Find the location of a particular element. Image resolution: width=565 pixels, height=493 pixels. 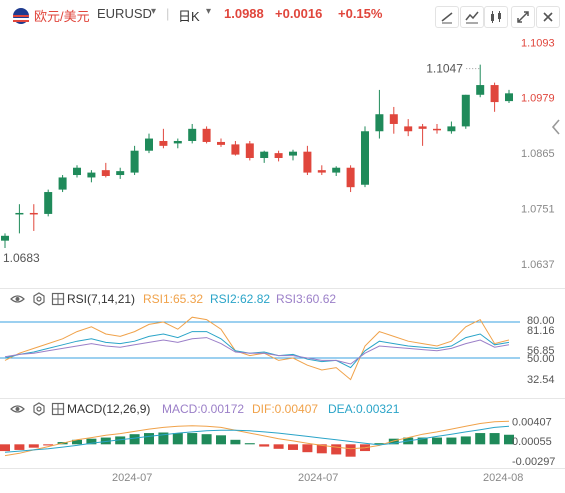

price-tick-label: 1.0637 is located at coordinates (538, 265).